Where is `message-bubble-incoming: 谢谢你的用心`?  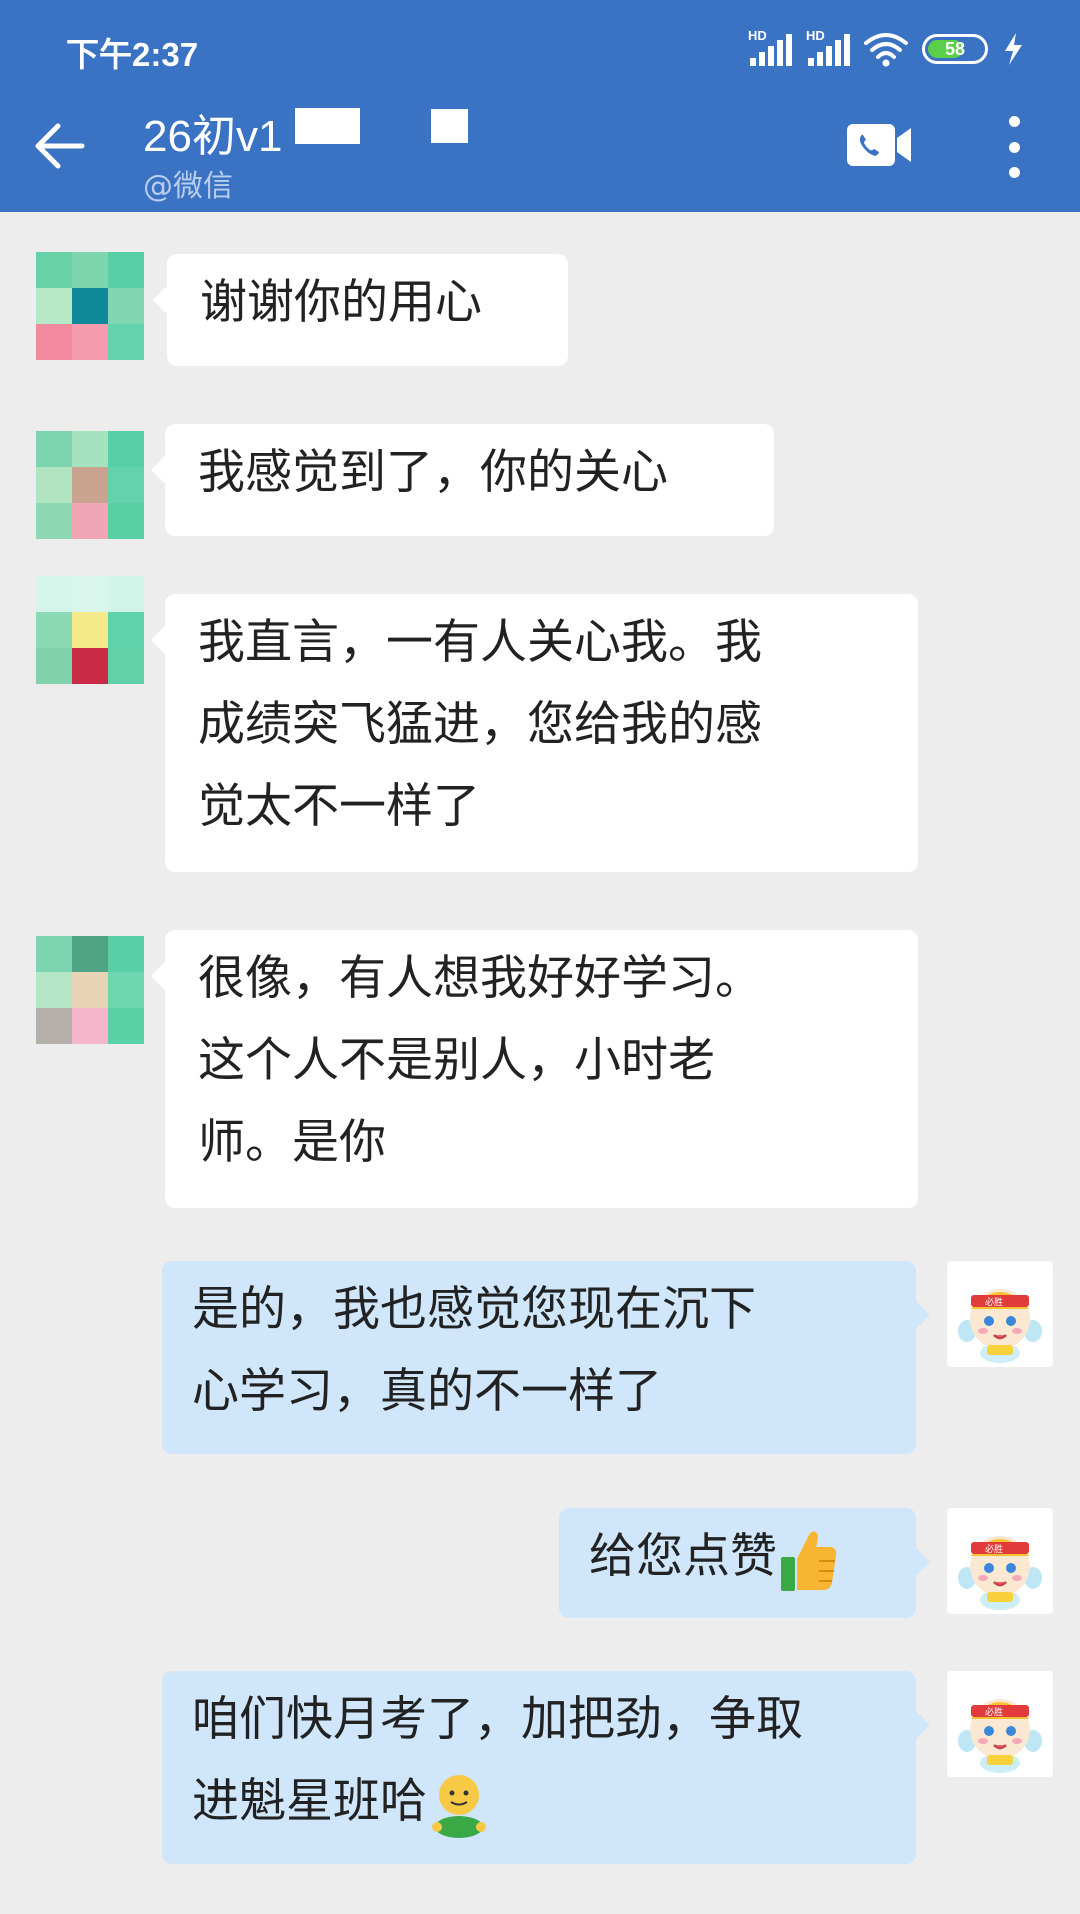
message-bubble-incoming: 谢谢你的用心 is located at coordinates (360, 310).